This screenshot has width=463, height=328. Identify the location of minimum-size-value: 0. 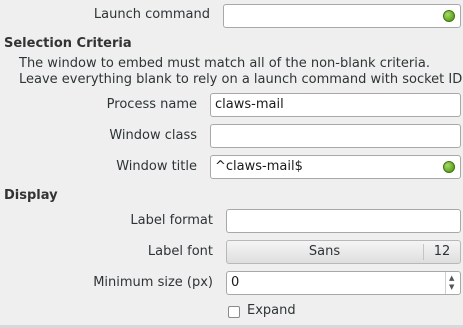
(235, 282).